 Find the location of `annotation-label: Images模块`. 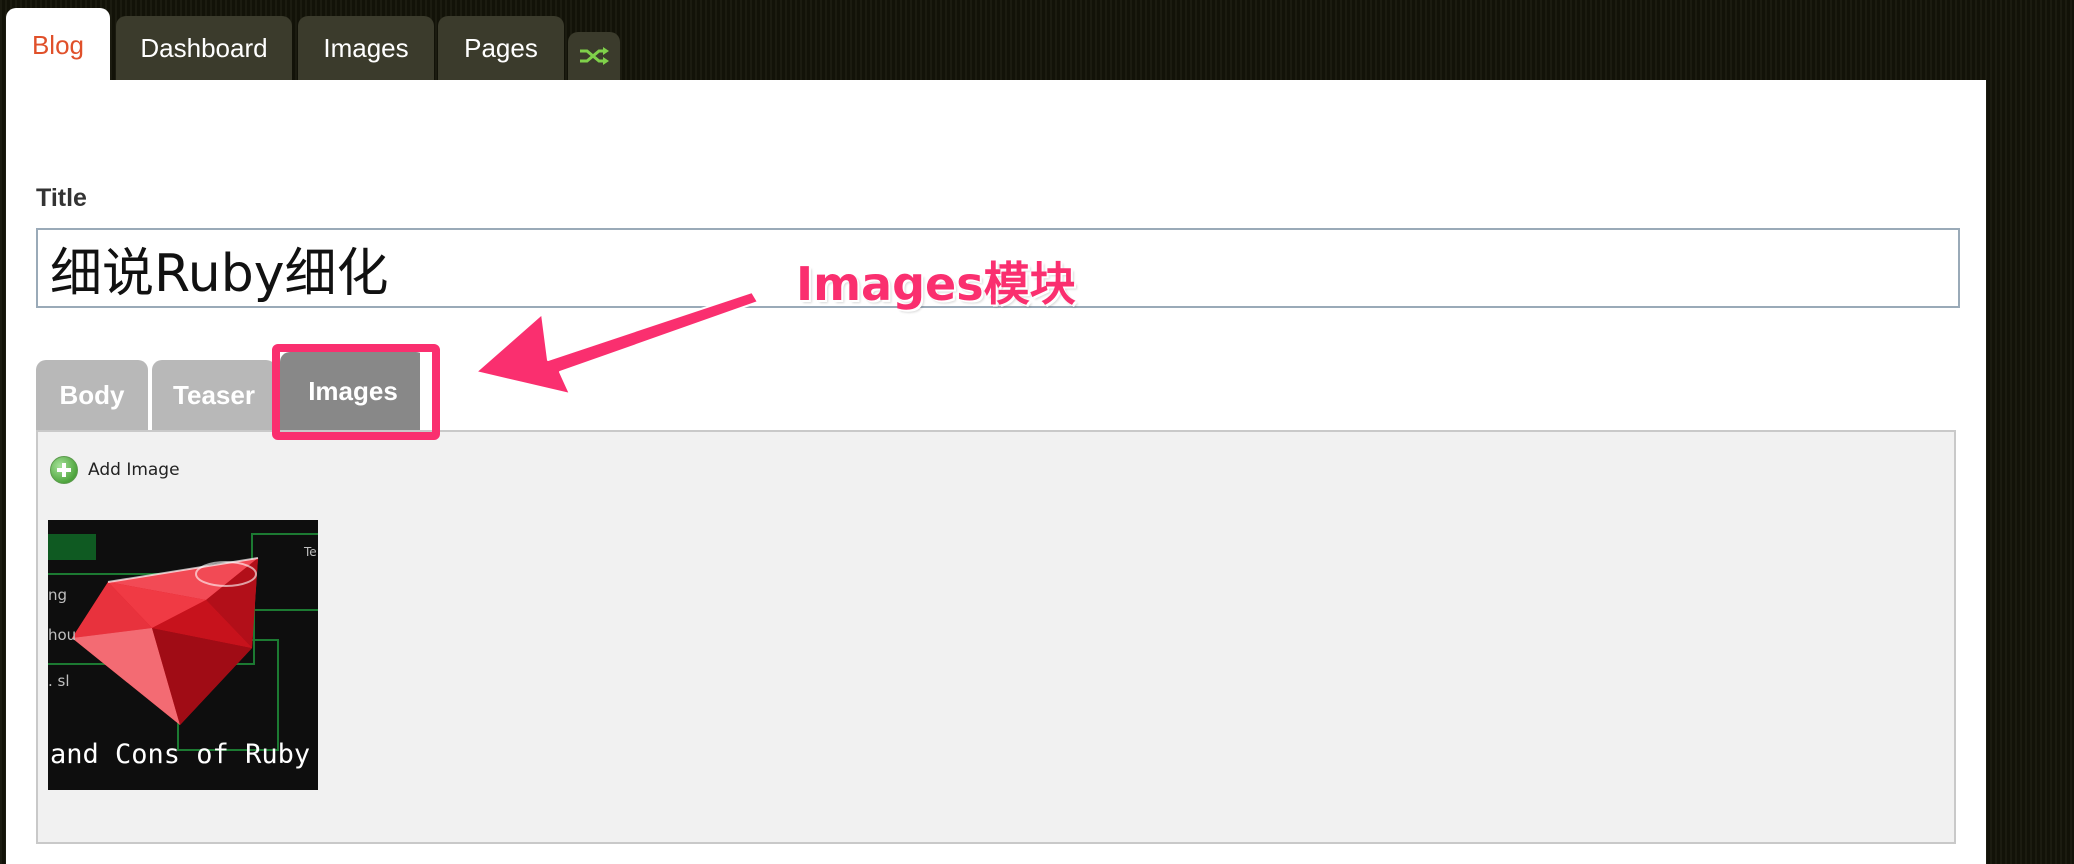

annotation-label: Images模块 is located at coordinates (936, 284).